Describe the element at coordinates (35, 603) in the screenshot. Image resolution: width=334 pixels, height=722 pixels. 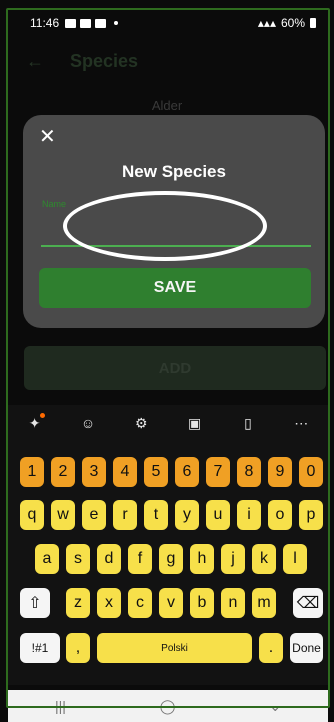
I see `shift-icon: ⇧` at that location.